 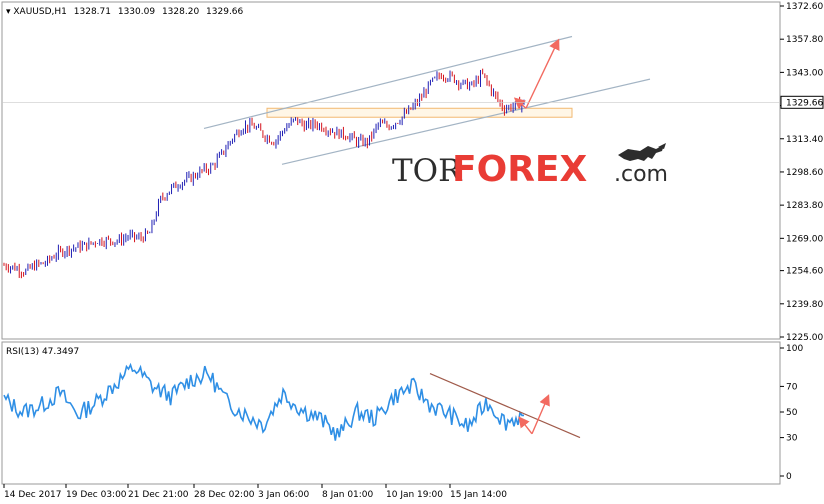 What do you see at coordinates (180, 12) in the screenshot?
I see `ohlc-low: 1328.20` at bounding box center [180, 12].